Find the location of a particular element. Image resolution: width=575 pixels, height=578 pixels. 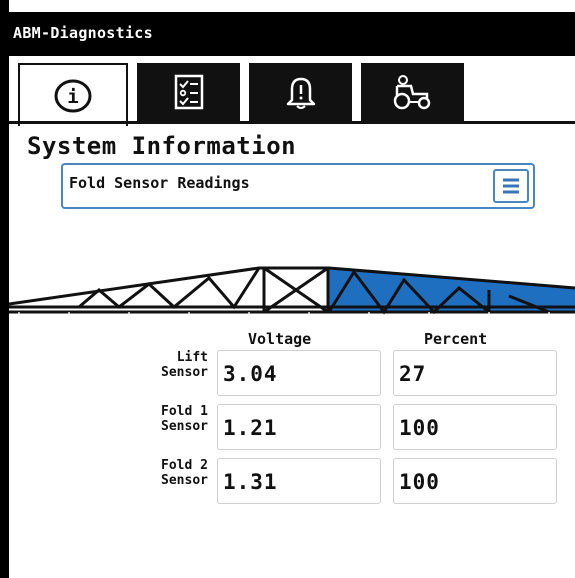

fold1-percent-field: 100 is located at coordinates (475, 427).